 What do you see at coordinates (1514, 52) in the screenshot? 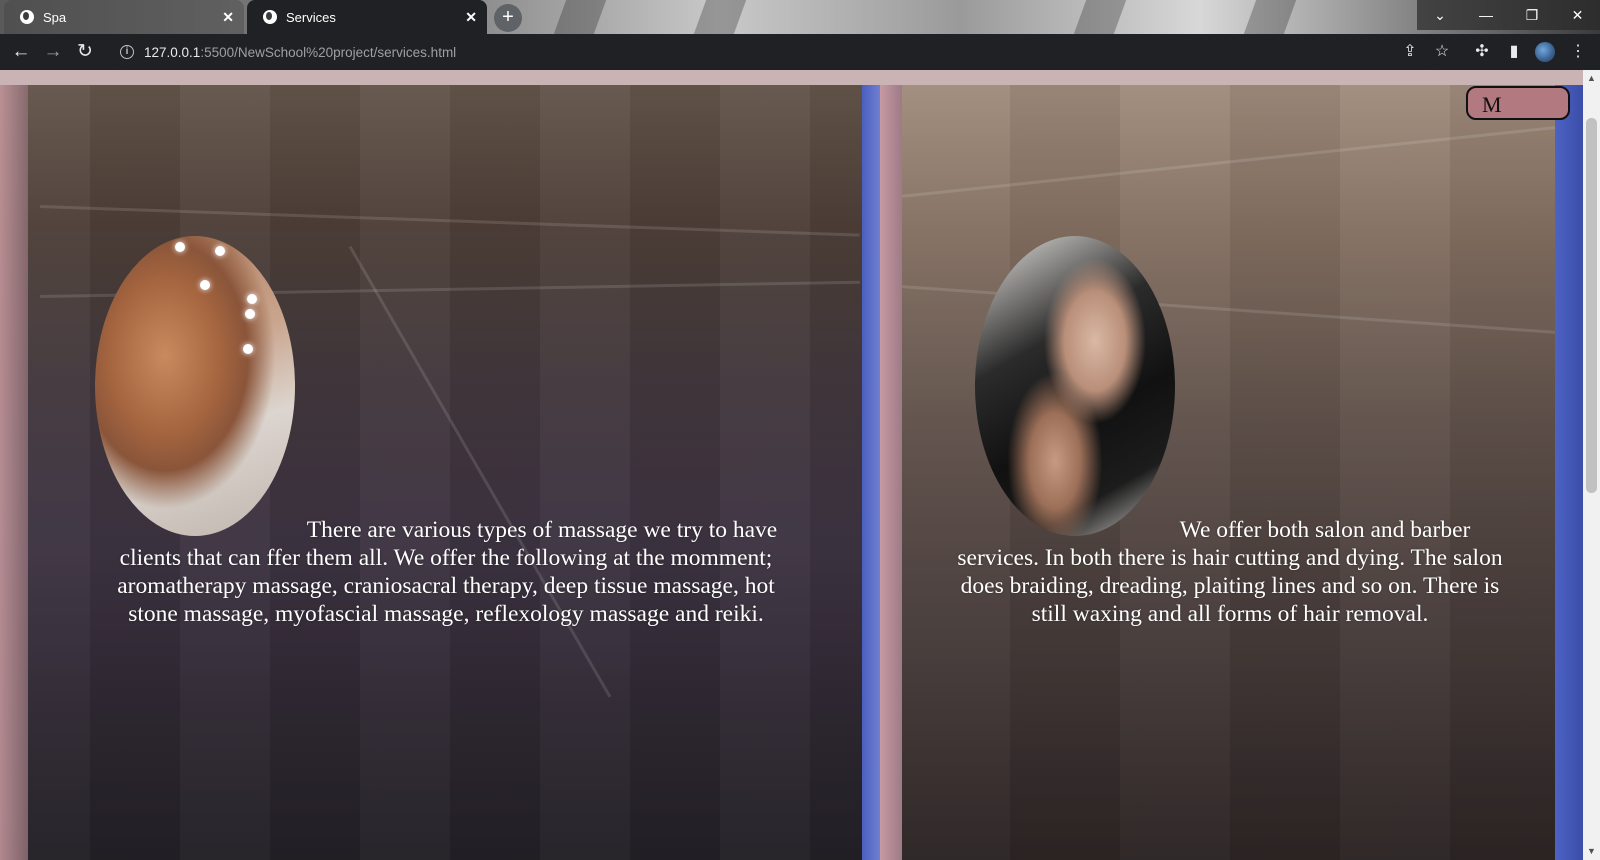
I see `side-panel-icon: ▮` at bounding box center [1514, 52].